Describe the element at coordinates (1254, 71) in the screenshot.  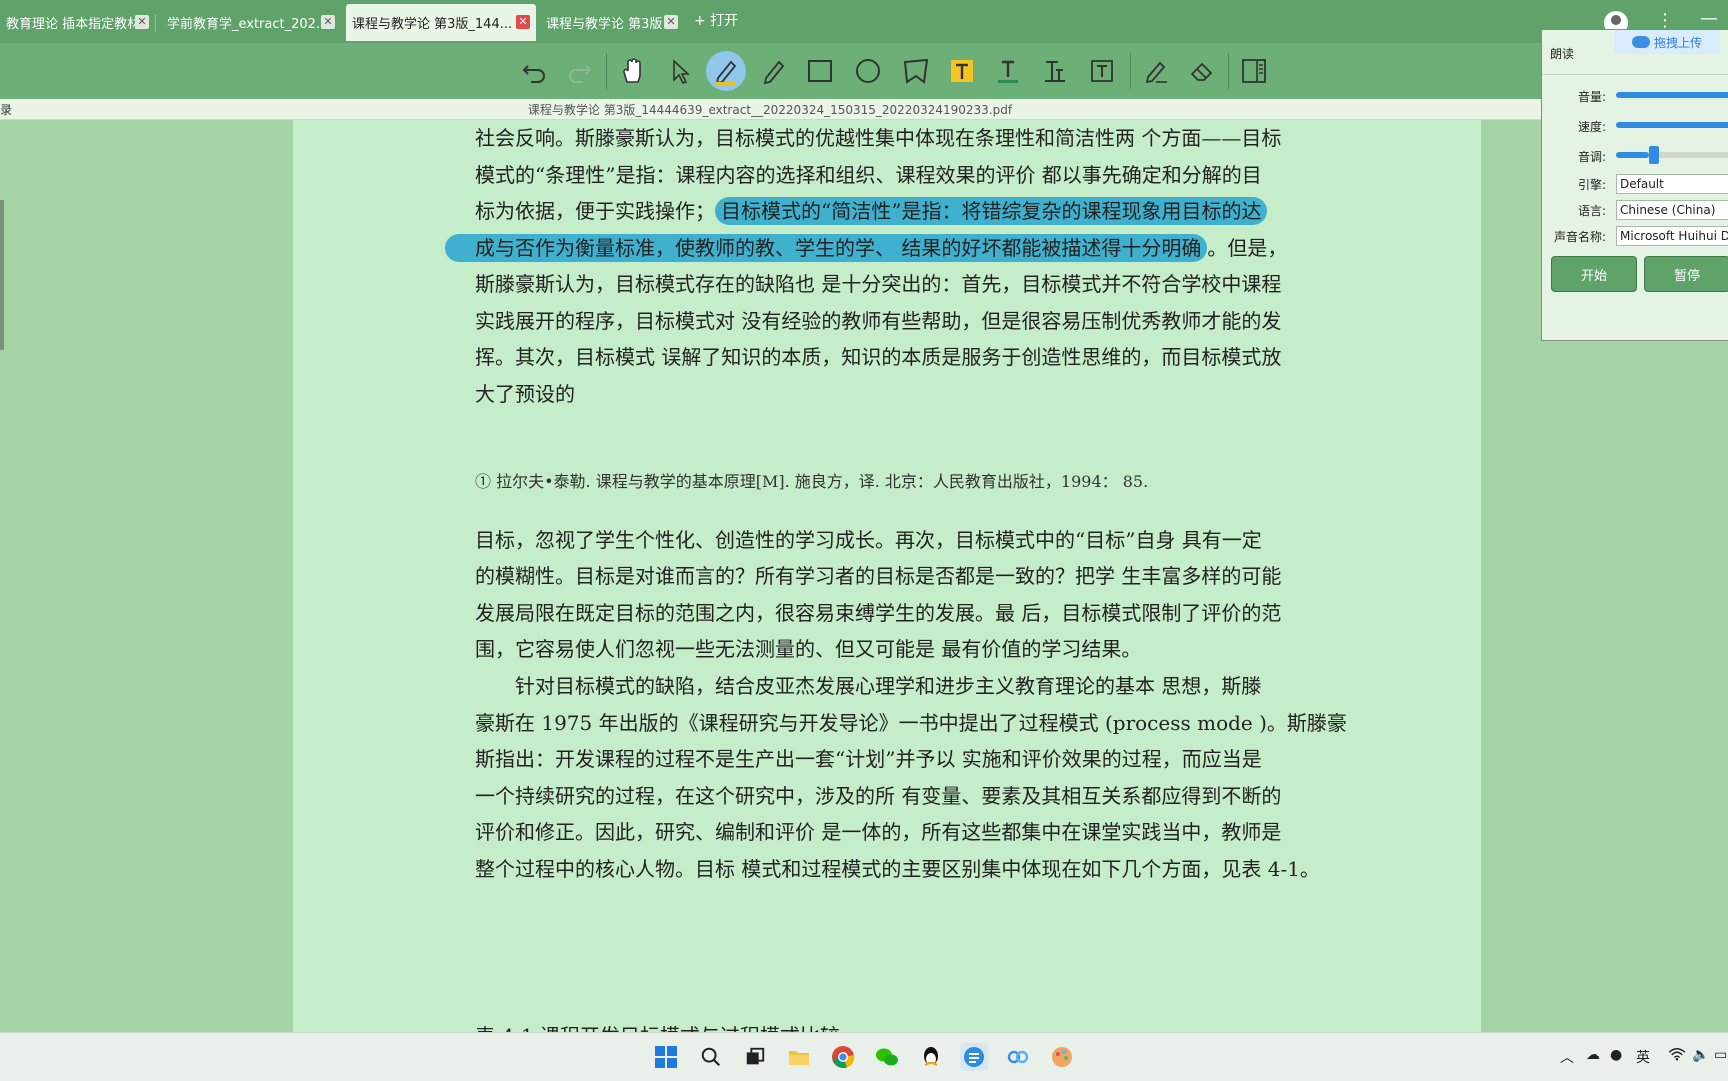
I see `sidebar-panel-icon` at that location.